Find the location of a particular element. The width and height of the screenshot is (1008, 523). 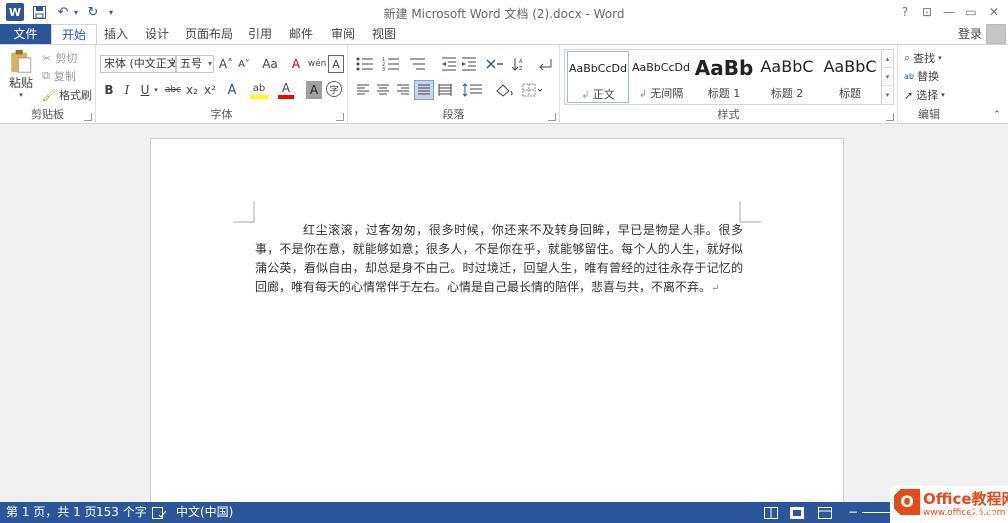

underline-dropdown-icon: ▾ is located at coordinates (156, 90).